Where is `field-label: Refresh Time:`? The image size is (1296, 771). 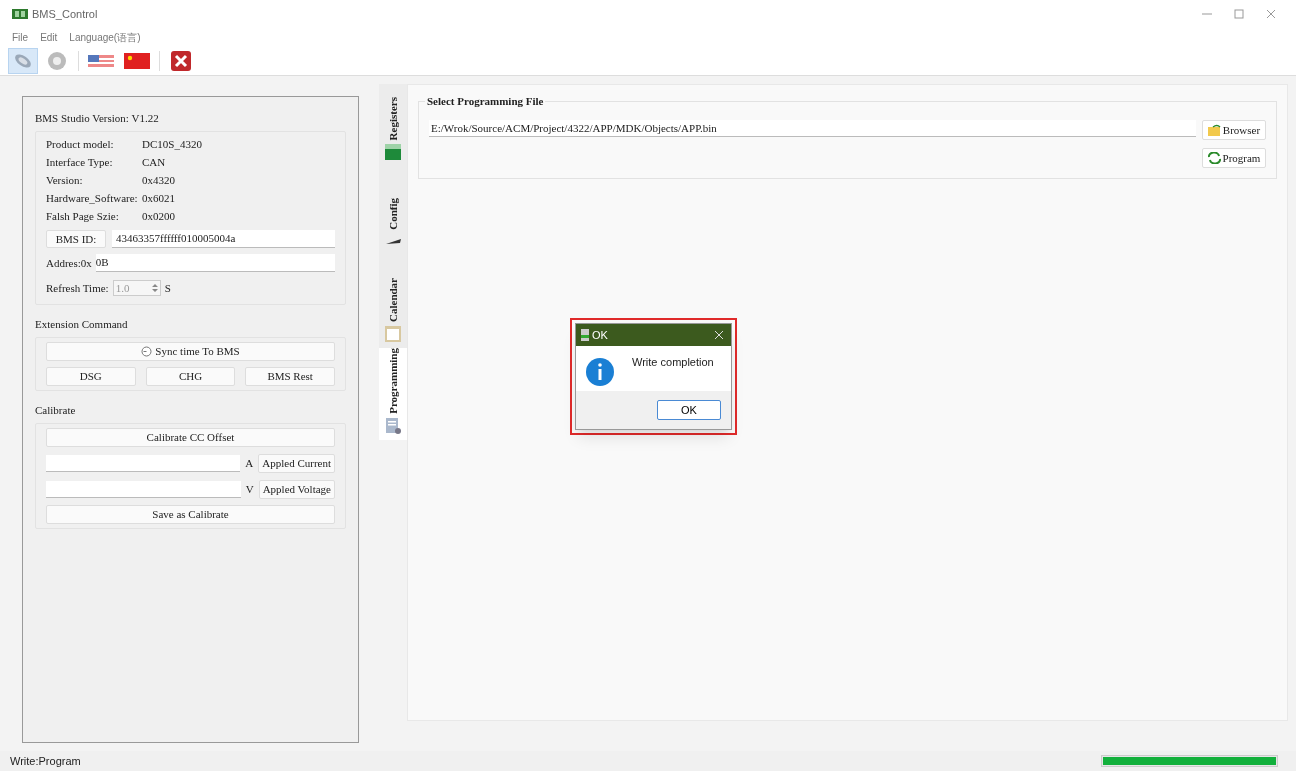 field-label: Refresh Time: is located at coordinates (77, 288).